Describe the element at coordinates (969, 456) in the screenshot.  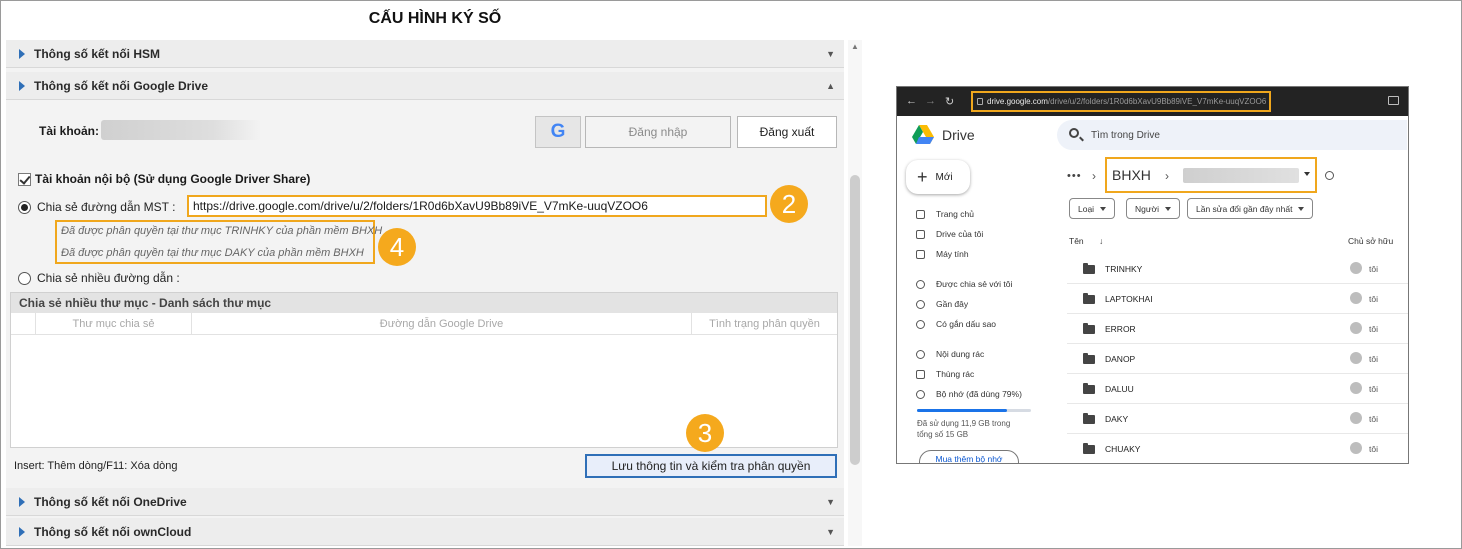
I see `buy-storage-button: Mua thêm bộ nhớ` at that location.